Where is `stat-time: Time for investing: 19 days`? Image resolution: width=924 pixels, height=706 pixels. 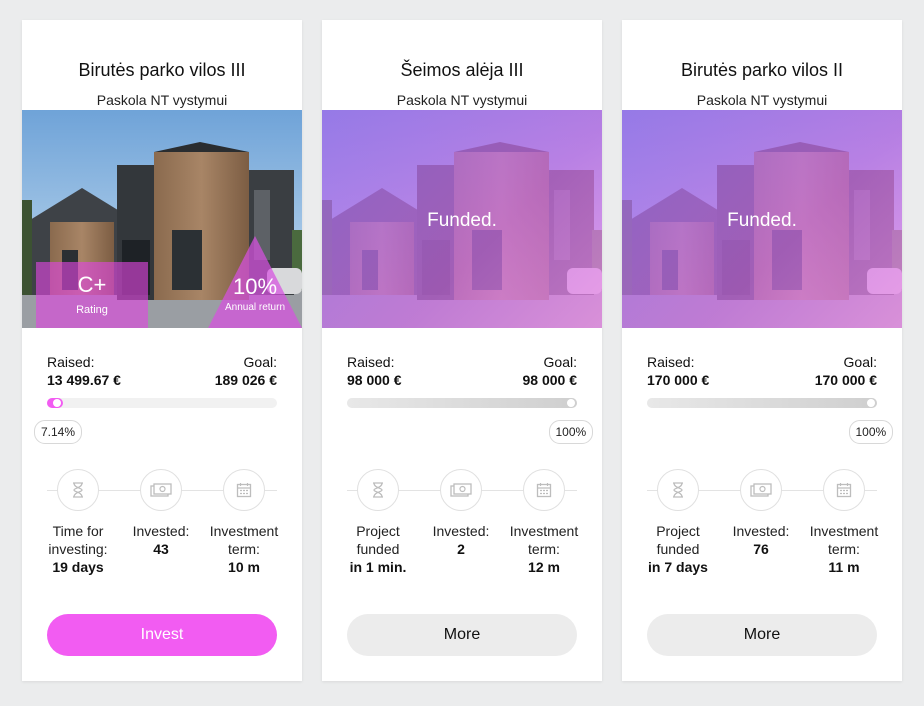 stat-time: Time for investing: 19 days is located at coordinates (78, 549).